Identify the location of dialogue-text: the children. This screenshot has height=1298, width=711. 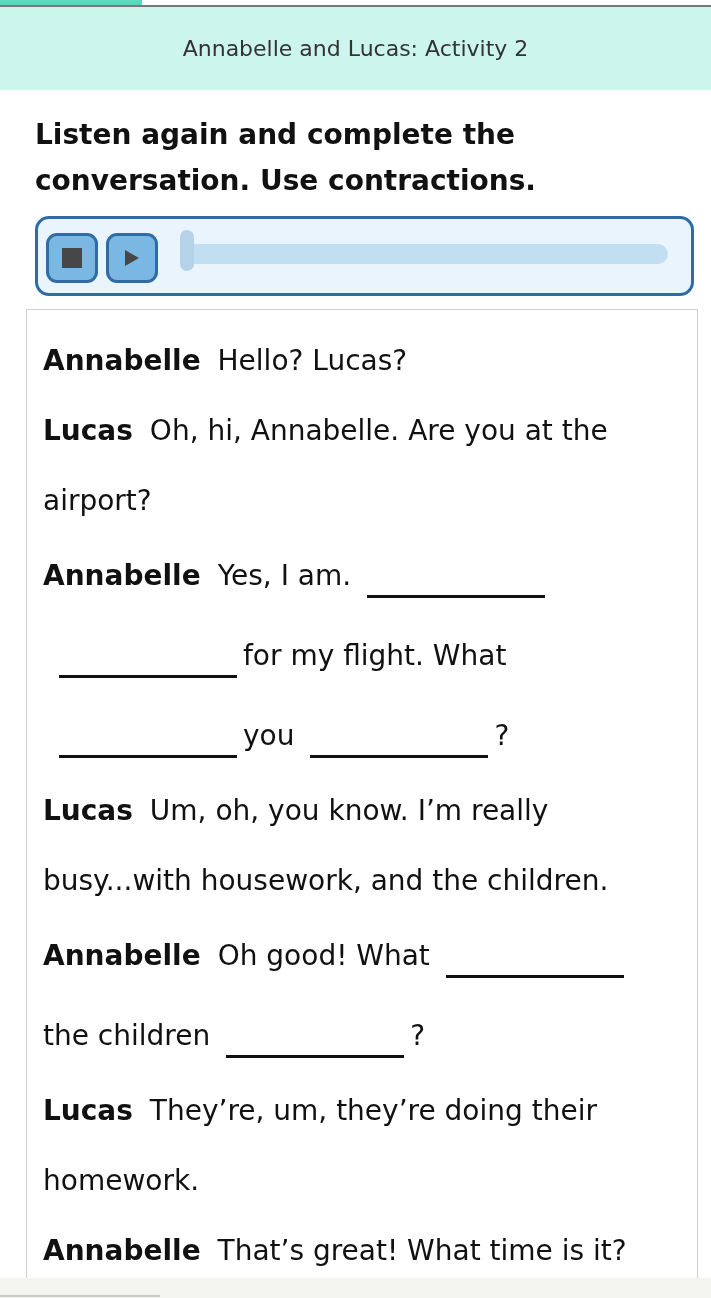
(127, 1035).